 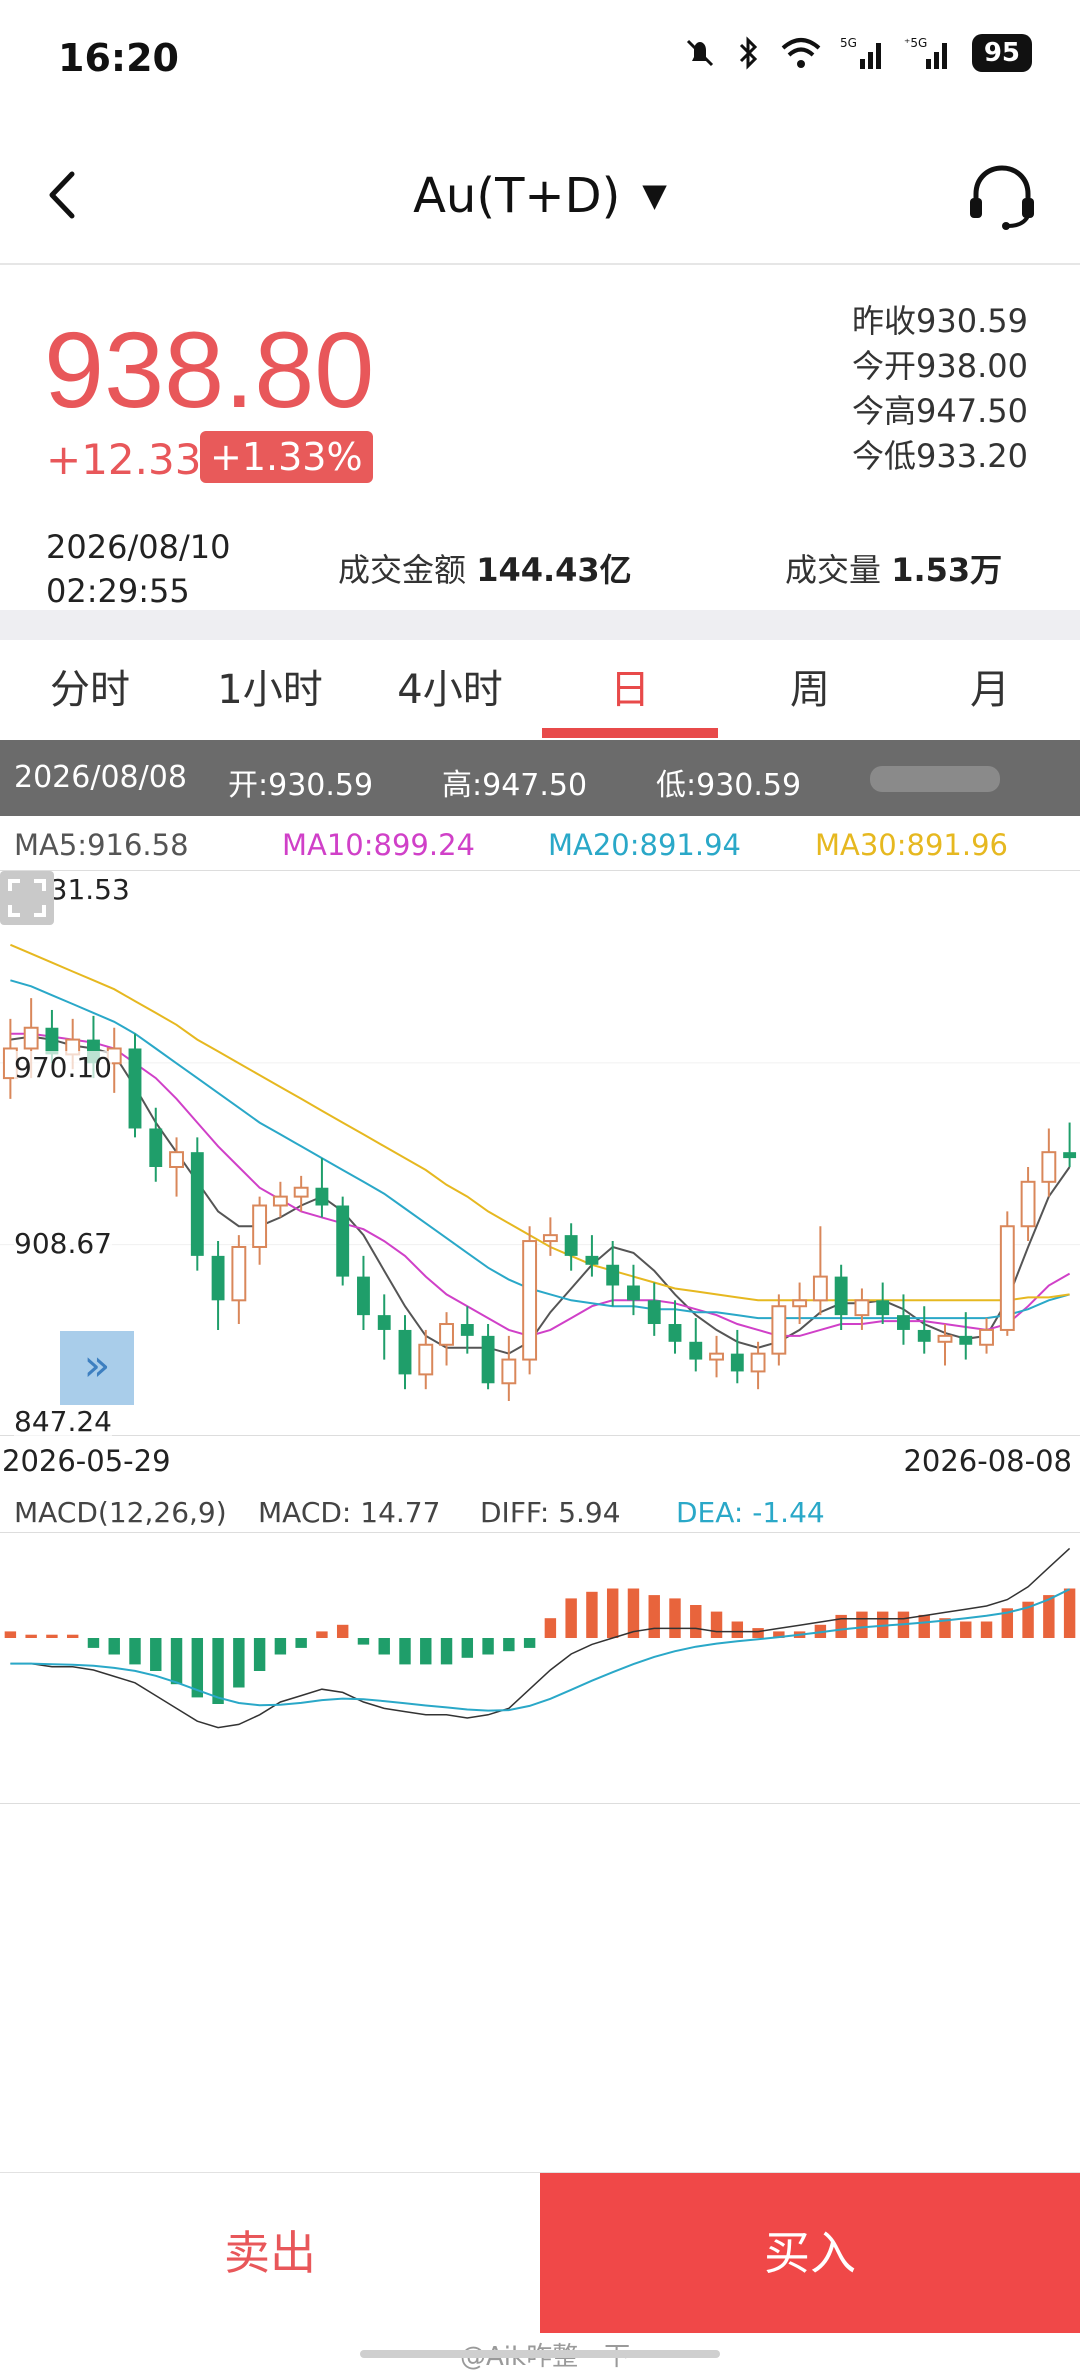 I want to click on ma30-label: MA30:891.96, so click(x=912, y=845).